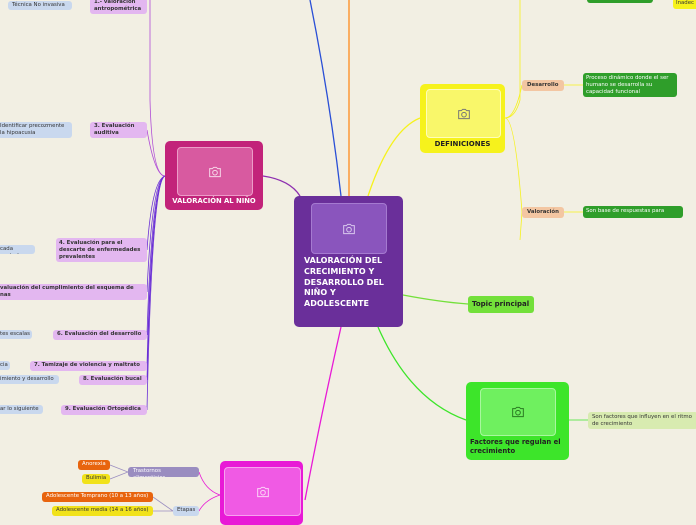 Image resolution: width=696 pixels, height=525 pixels. I want to click on item-3-node: 3. Evaluación auditiva, so click(118, 130).